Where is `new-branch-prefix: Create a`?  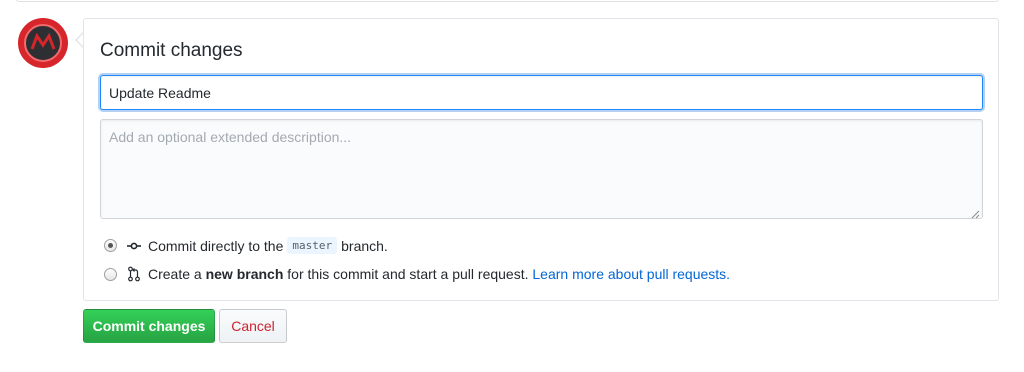 new-branch-prefix: Create a is located at coordinates (175, 274).